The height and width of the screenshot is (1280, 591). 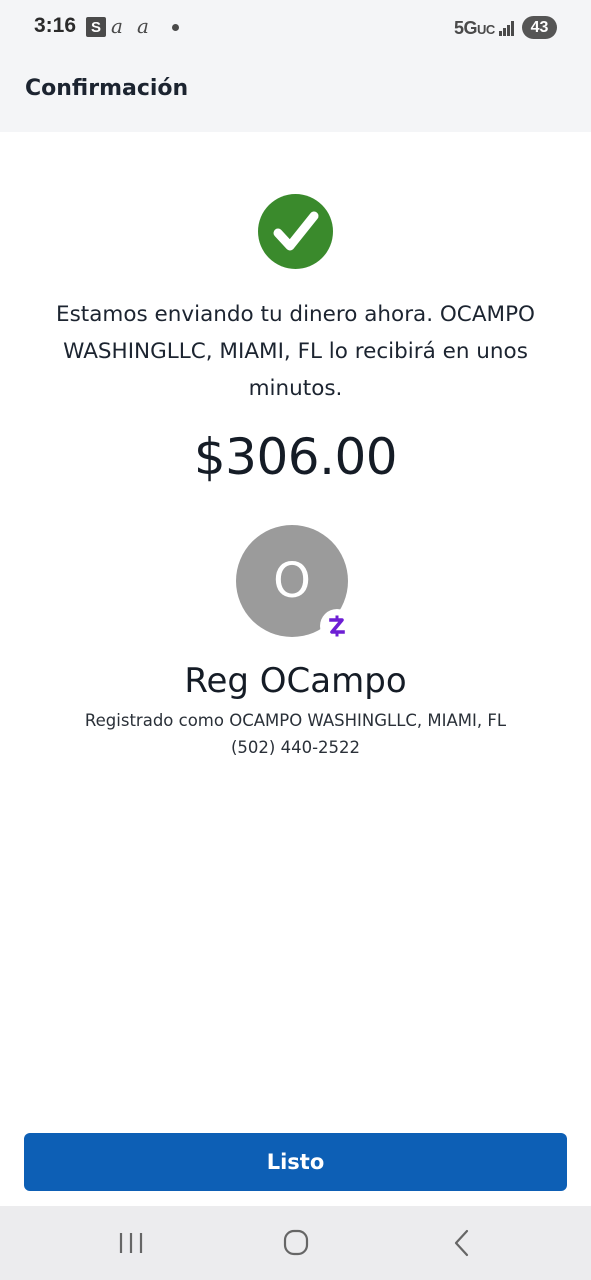 What do you see at coordinates (539, 27) in the screenshot?
I see `battery-icon: 43` at bounding box center [539, 27].